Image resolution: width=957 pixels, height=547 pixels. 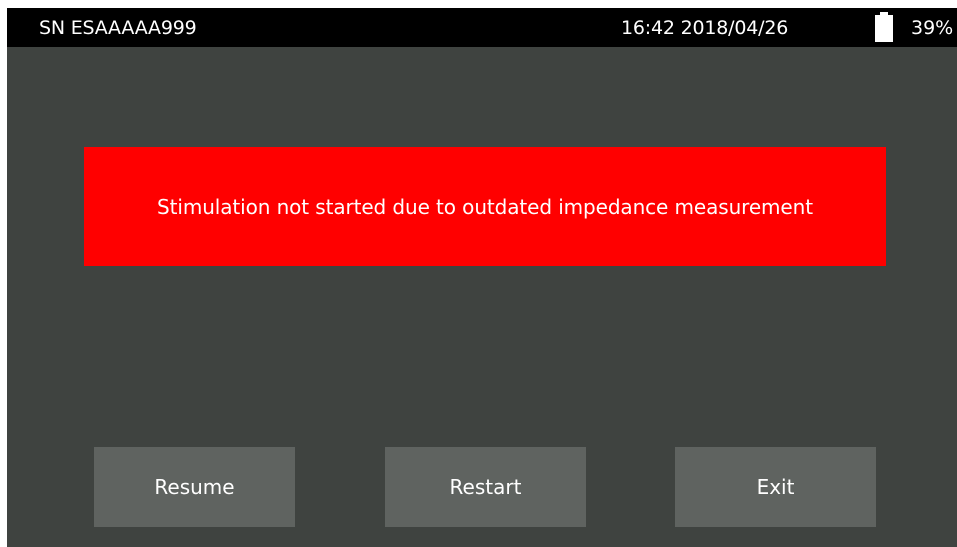 What do you see at coordinates (884, 27) in the screenshot?
I see `battery-icon` at bounding box center [884, 27].